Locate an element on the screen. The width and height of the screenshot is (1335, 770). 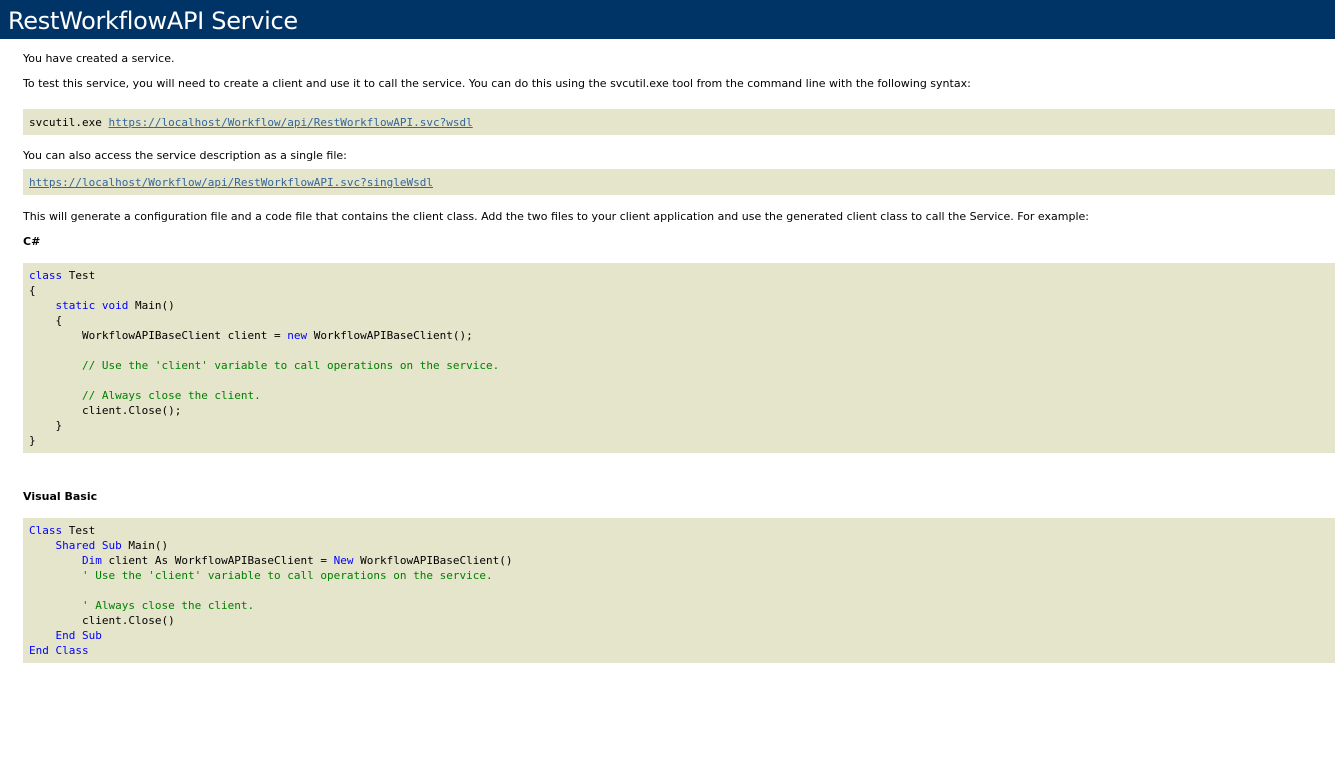
code-keyword: End Sub is located at coordinates (78, 635).